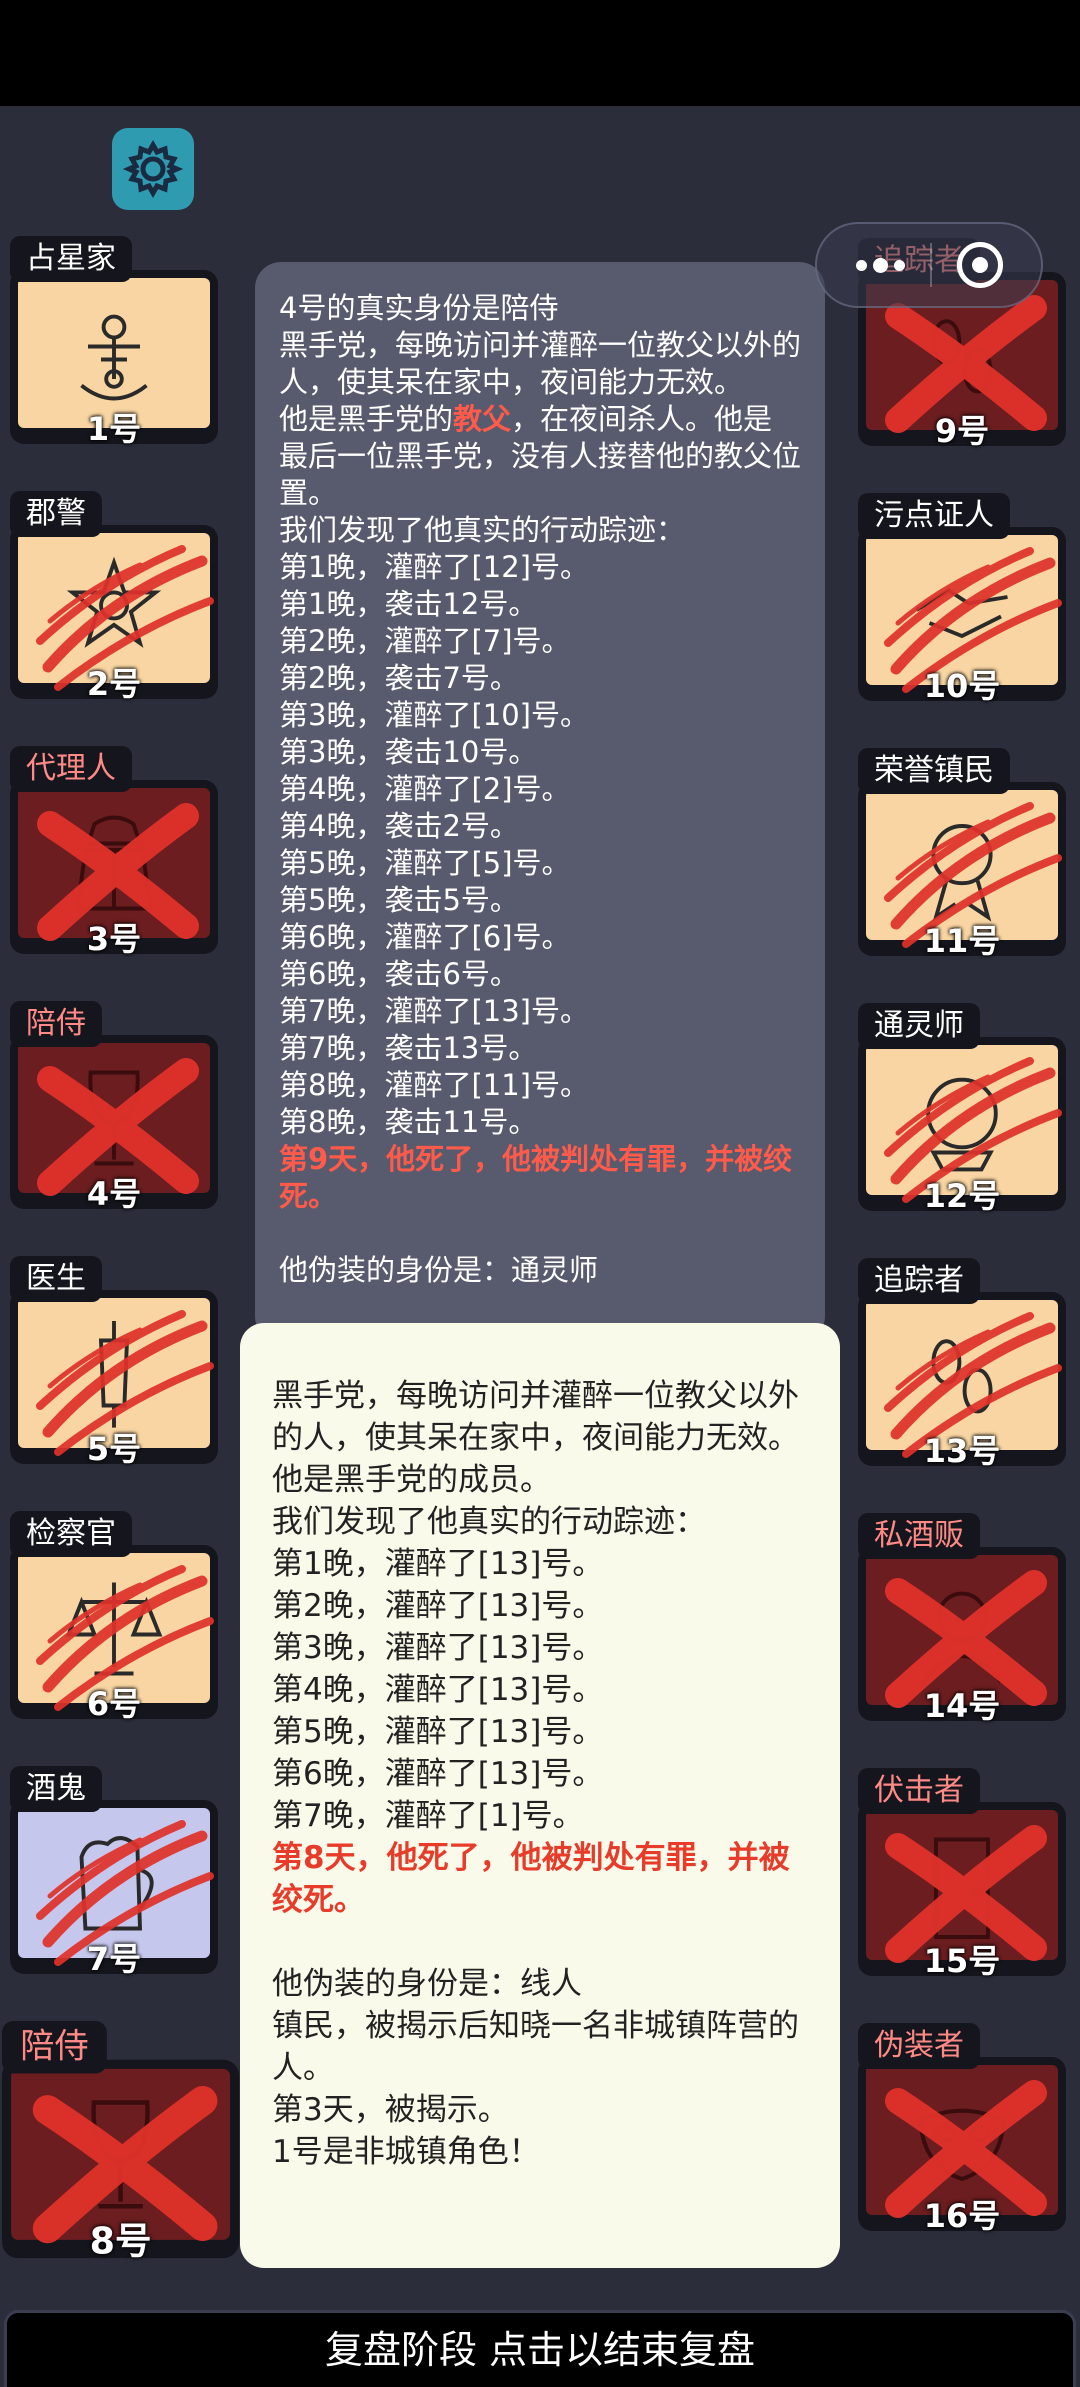  What do you see at coordinates (438, 1690) in the screenshot?
I see `log-entry: 第4晚，灌醉了[13]号。` at bounding box center [438, 1690].